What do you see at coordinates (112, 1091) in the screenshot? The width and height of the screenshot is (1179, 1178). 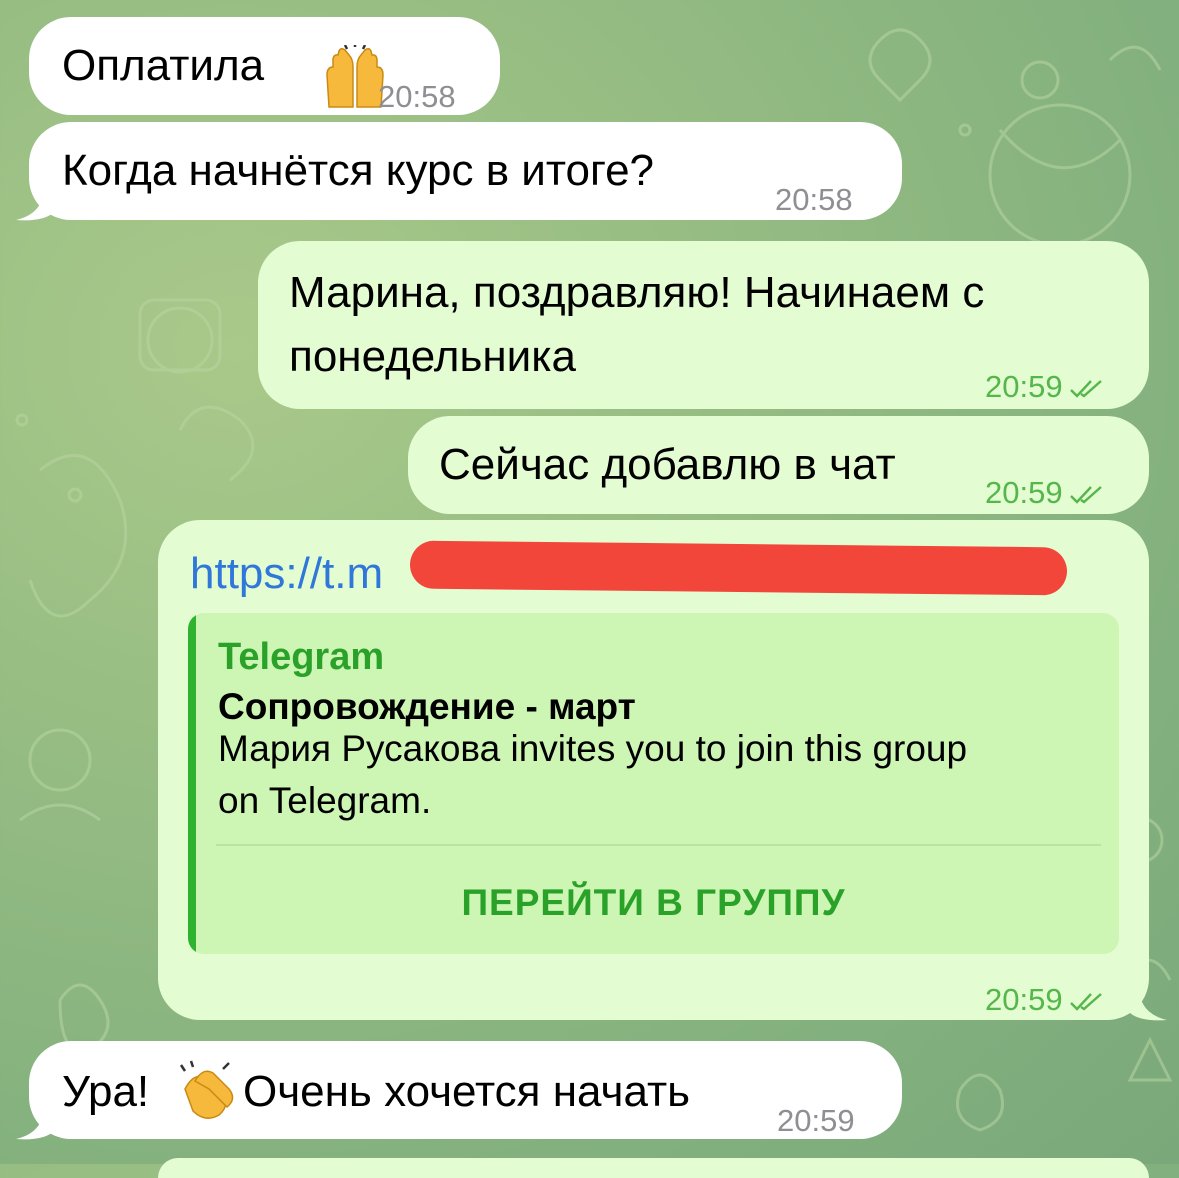 I see `message-text-prefix: Ура!` at bounding box center [112, 1091].